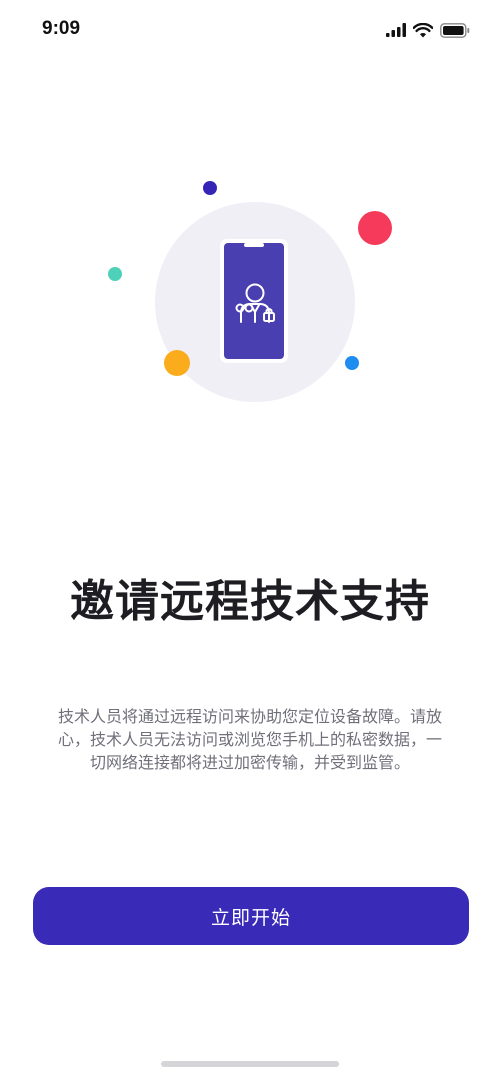 This screenshot has width=500, height=1080. I want to click on battery-icon, so click(455, 30).